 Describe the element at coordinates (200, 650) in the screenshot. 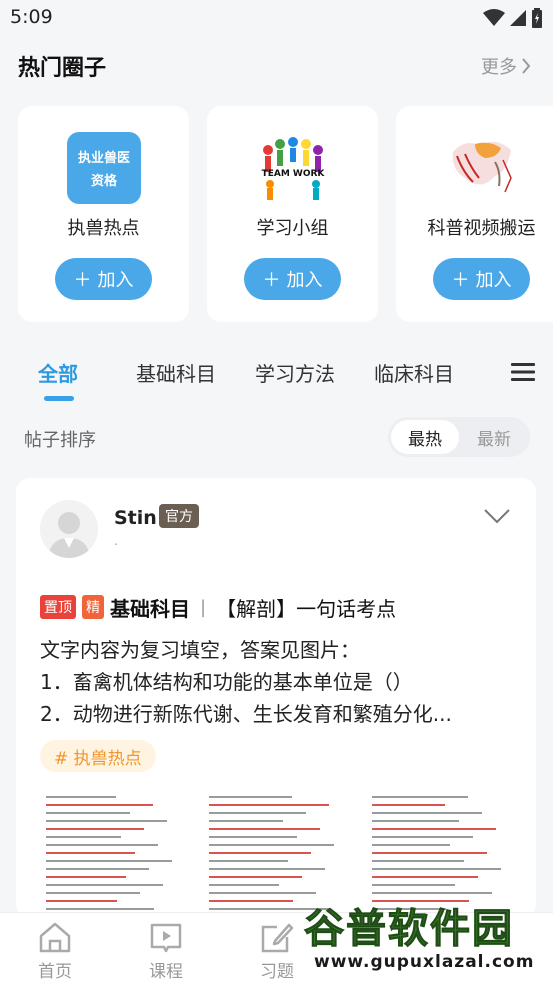

I see `post-body-line: 文字内容为复习填空，答案见图片：` at that location.